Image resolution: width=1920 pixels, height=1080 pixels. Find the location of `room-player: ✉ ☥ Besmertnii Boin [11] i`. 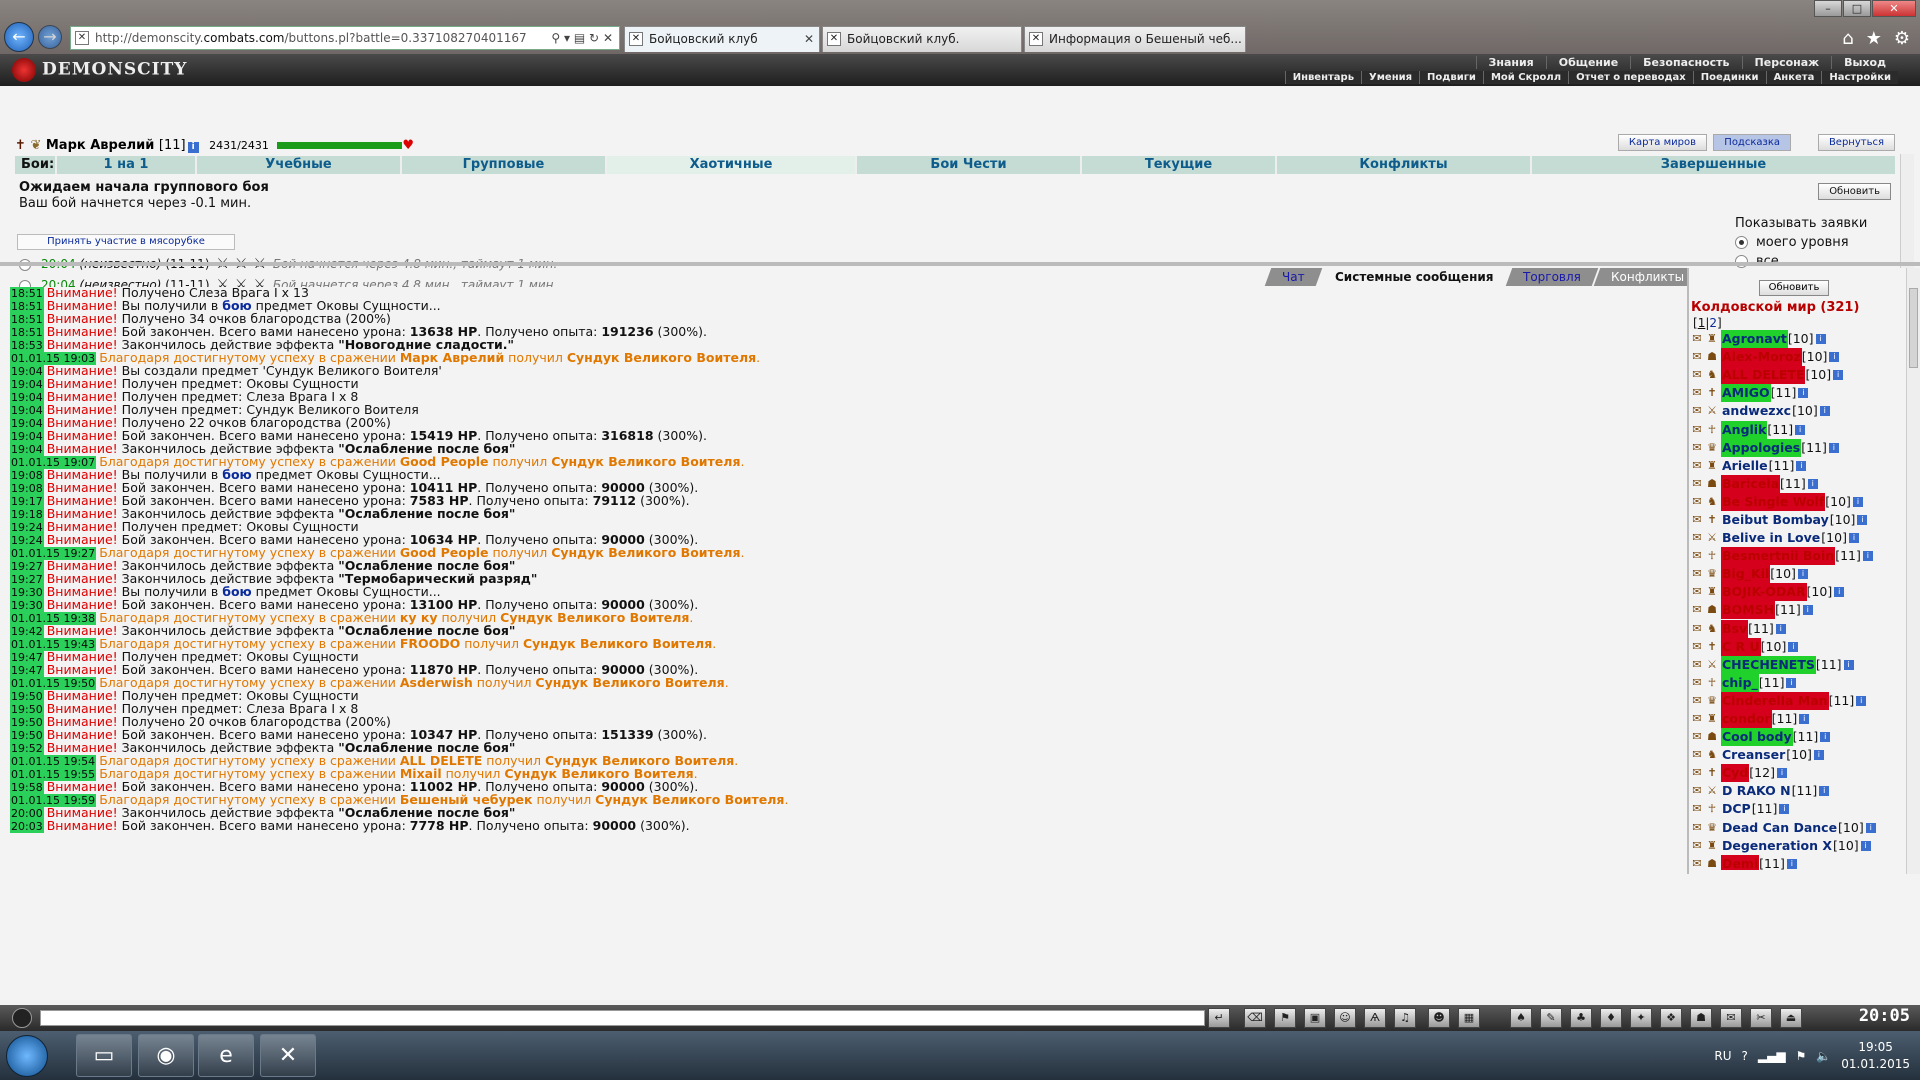

room-player: ✉ ☥ Besmertnii Boin [11] i is located at coordinates (1797, 556).